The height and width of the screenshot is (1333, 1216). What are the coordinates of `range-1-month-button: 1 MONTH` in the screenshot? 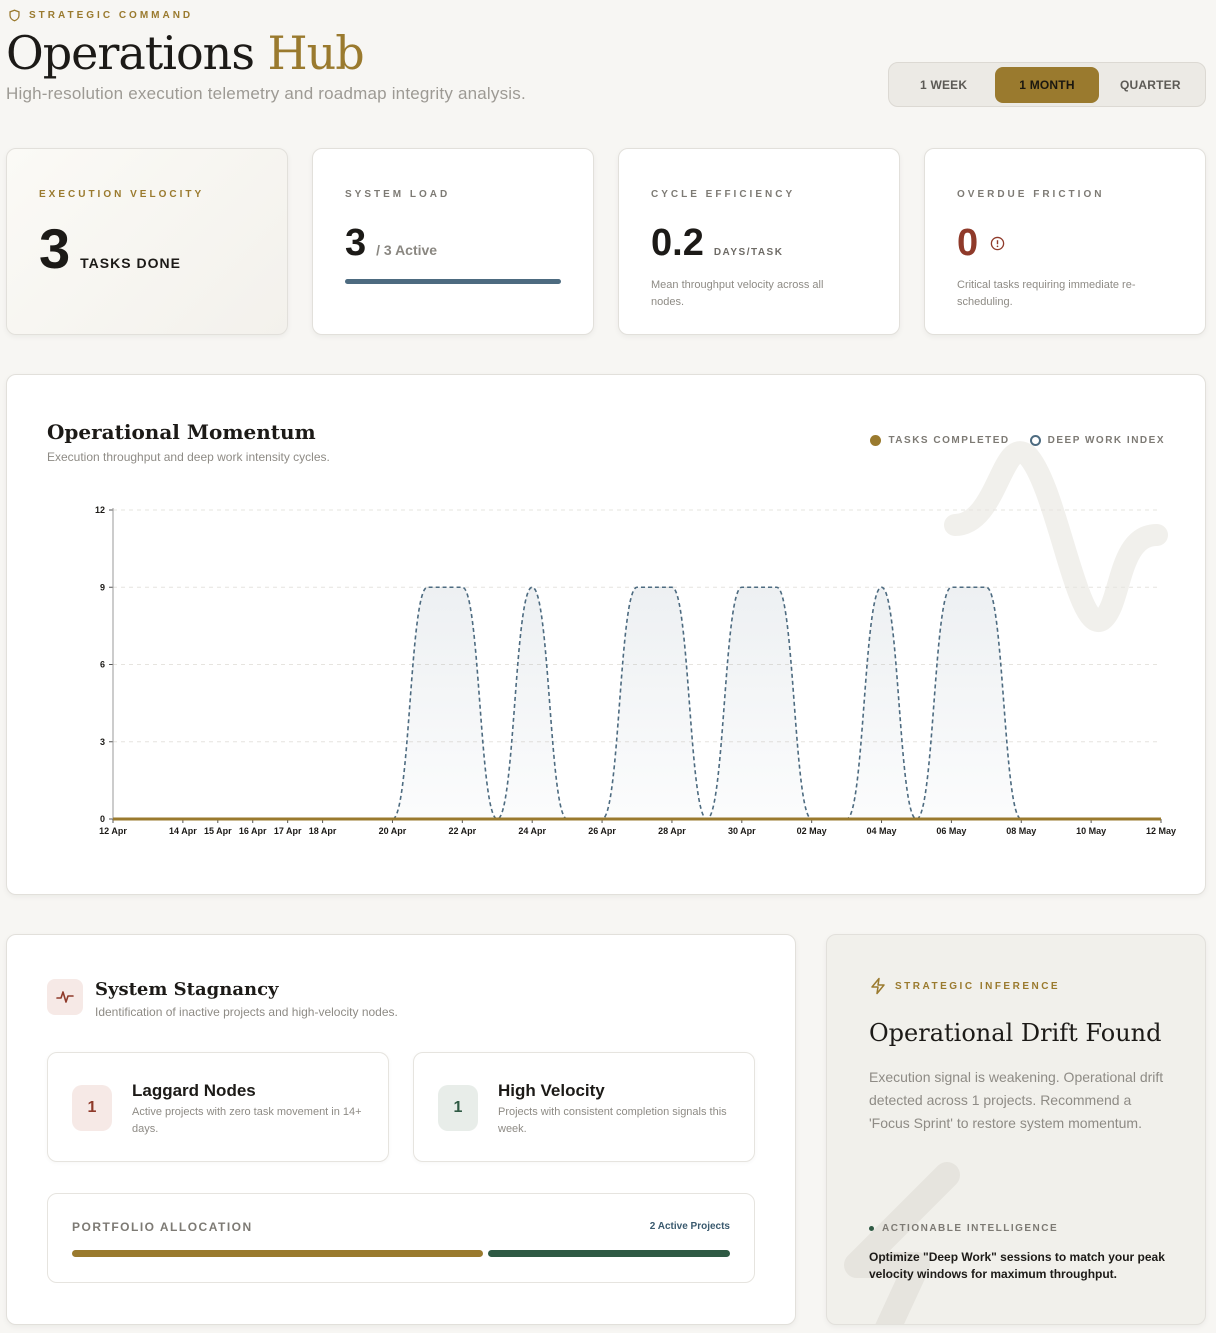 It's located at (1047, 84).